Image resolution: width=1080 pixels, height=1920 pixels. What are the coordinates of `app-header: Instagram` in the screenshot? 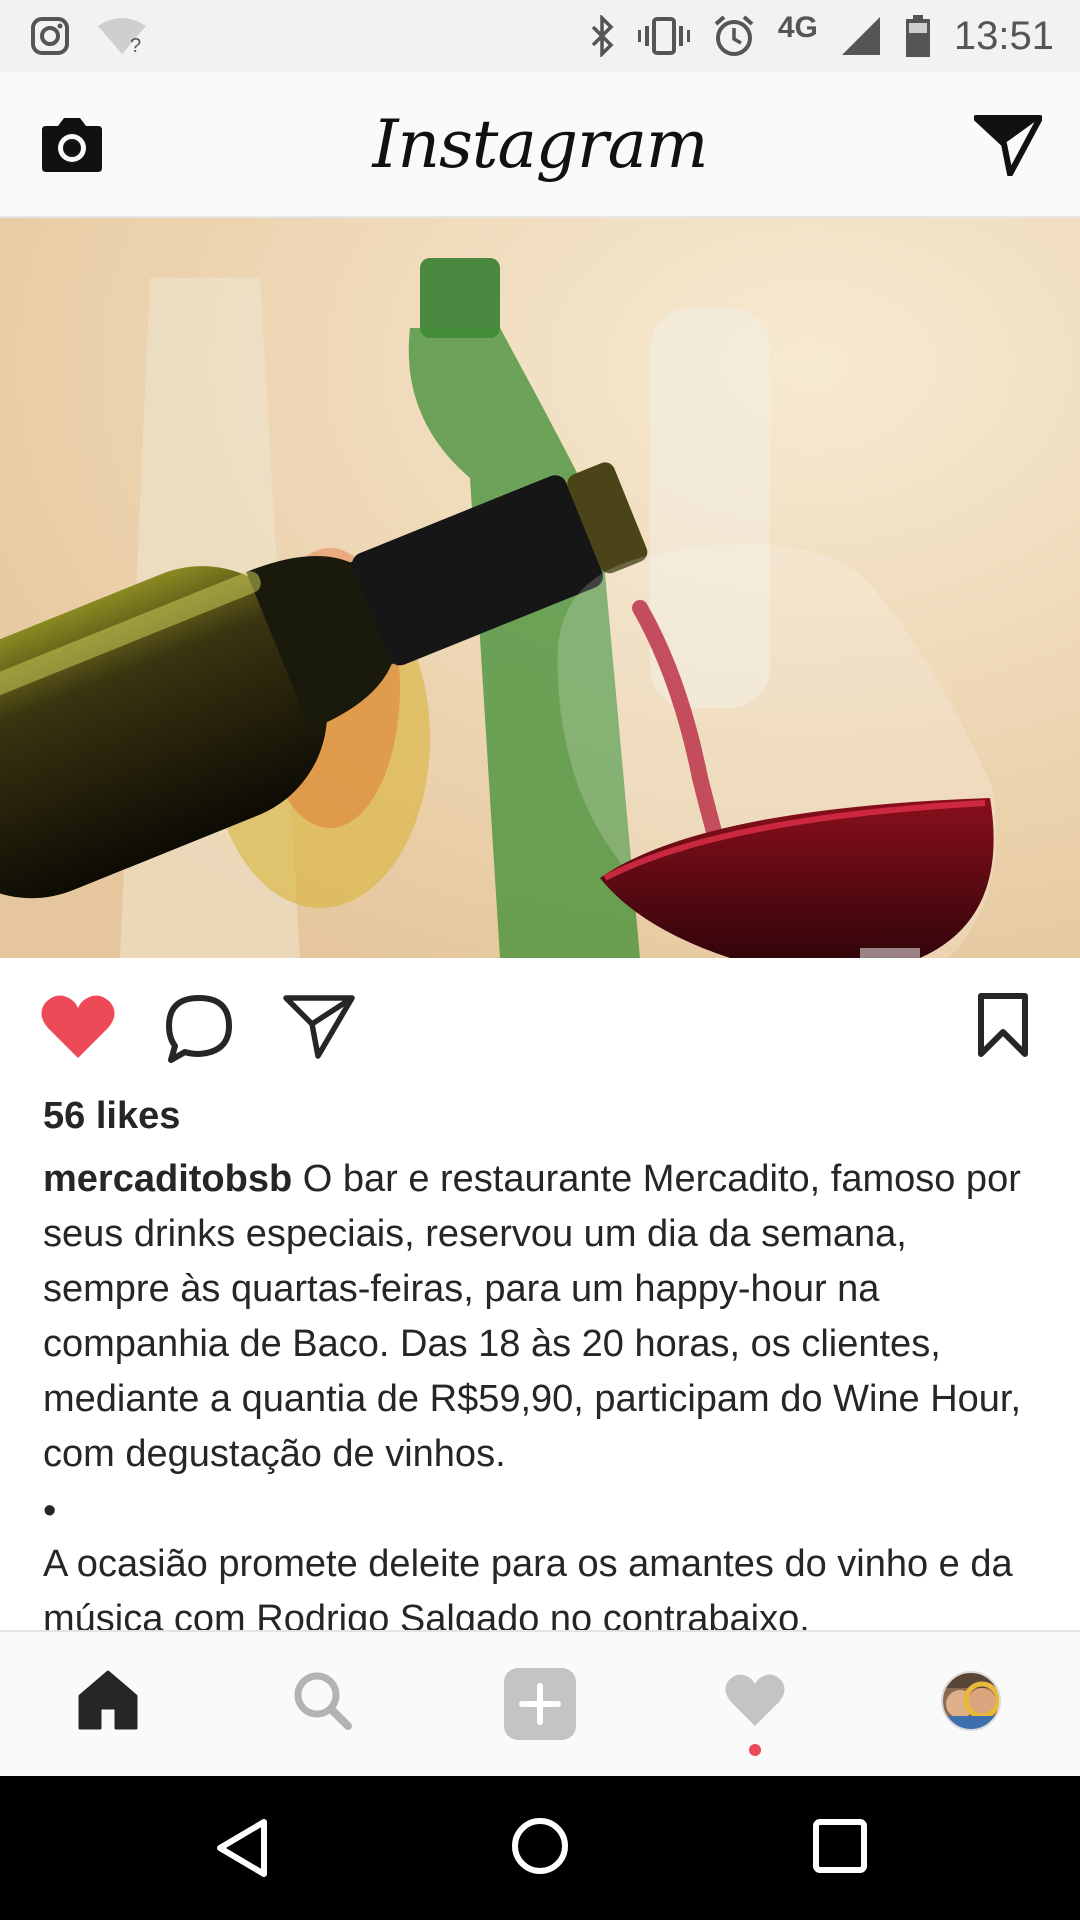 It's located at (540, 145).